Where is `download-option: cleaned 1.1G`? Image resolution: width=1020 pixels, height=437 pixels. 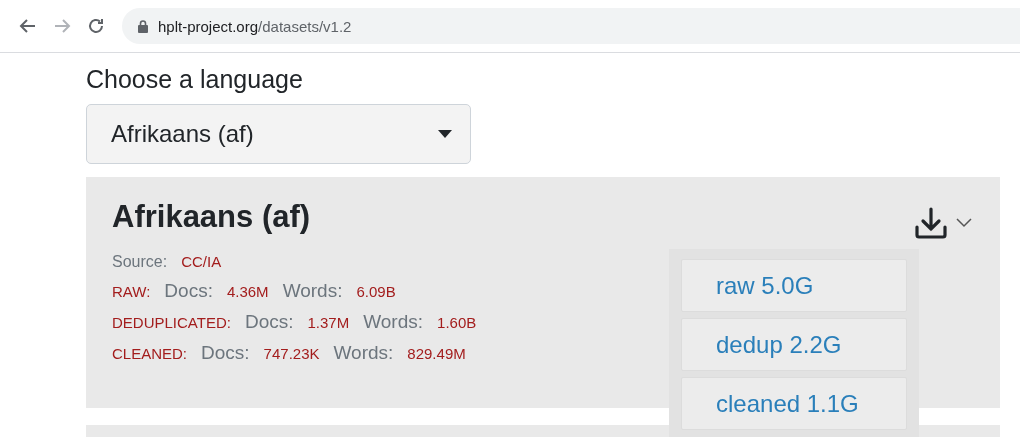 download-option: cleaned 1.1G is located at coordinates (794, 403).